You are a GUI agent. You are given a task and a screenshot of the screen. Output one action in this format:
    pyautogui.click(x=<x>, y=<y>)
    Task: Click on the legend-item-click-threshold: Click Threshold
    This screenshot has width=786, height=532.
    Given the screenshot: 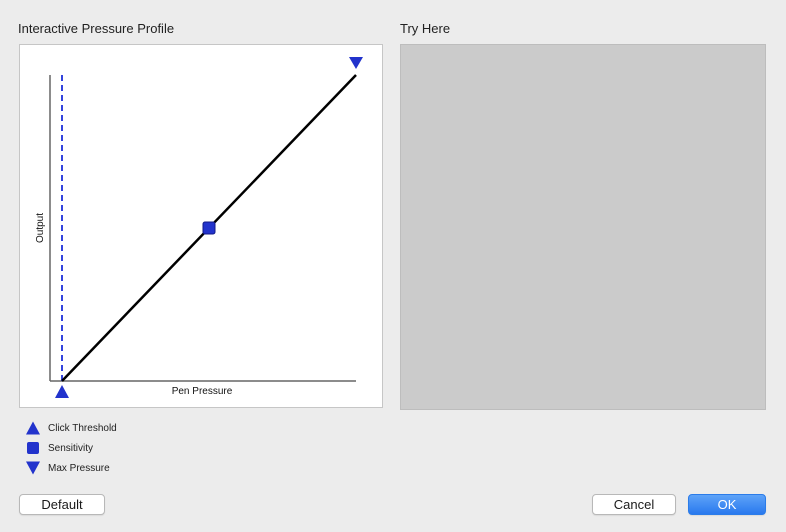 What is the action you would take?
    pyautogui.click(x=71, y=428)
    